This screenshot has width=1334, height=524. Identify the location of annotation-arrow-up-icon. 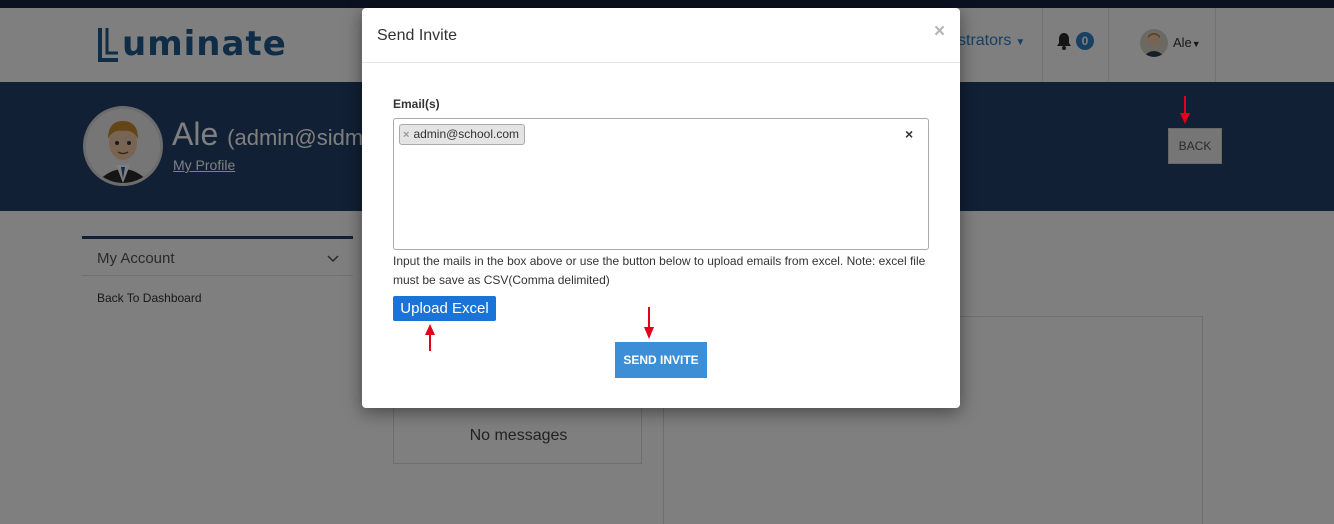
(430, 337).